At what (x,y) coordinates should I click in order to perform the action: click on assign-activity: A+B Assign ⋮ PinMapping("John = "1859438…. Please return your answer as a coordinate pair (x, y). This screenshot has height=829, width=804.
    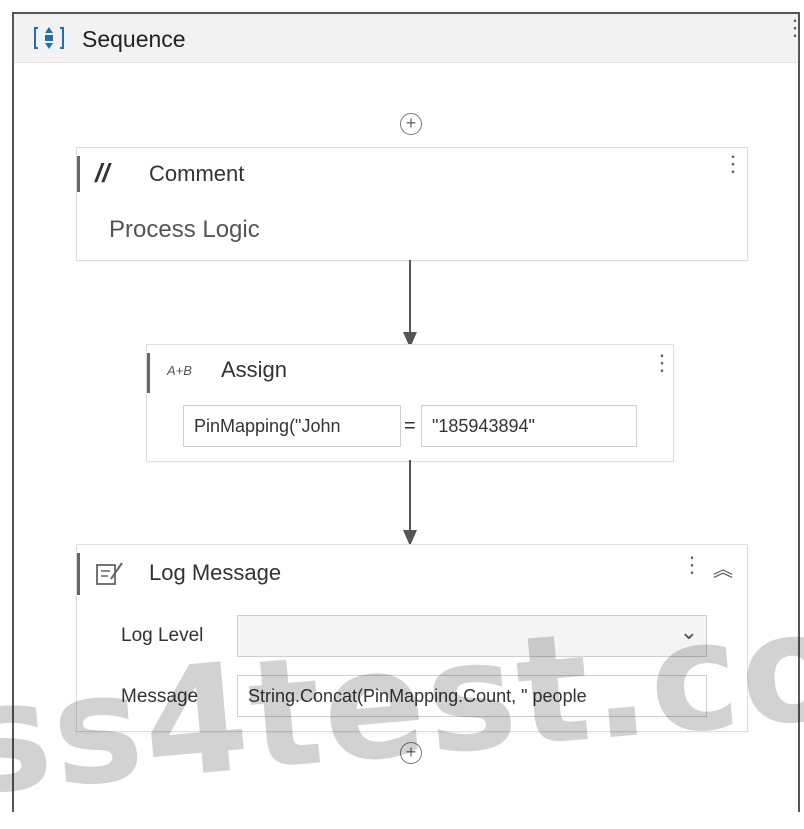
    Looking at the image, I should click on (410, 403).